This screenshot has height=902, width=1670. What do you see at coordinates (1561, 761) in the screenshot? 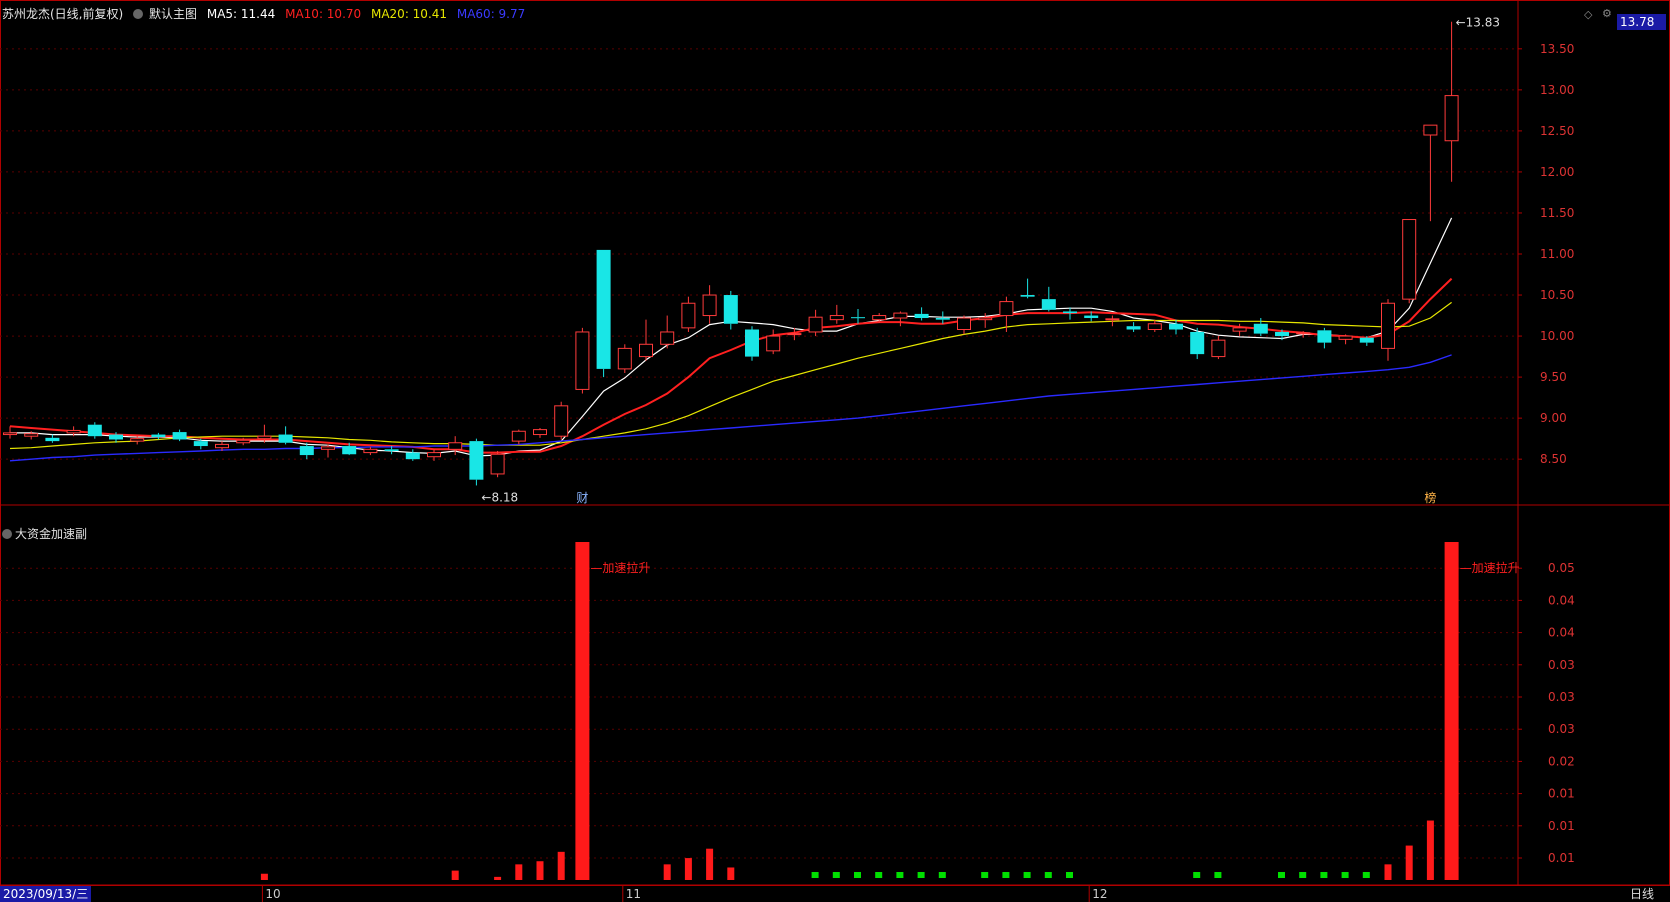
I see `sub-tick-label: 0.02` at bounding box center [1561, 761].